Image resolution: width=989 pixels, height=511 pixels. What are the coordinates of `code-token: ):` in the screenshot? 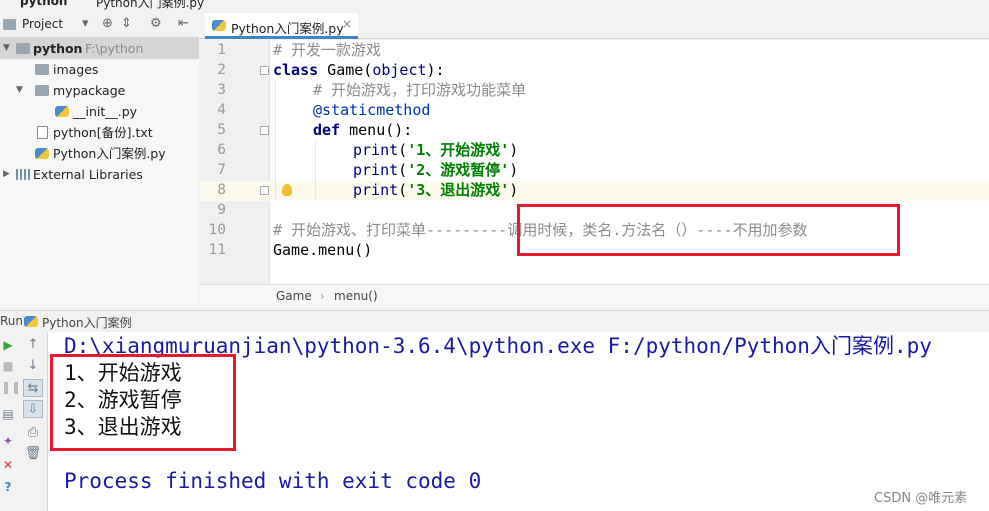 It's located at (435, 70).